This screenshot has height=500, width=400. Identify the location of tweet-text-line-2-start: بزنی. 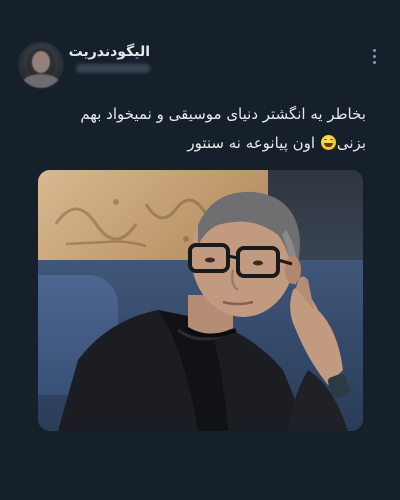
(351, 143).